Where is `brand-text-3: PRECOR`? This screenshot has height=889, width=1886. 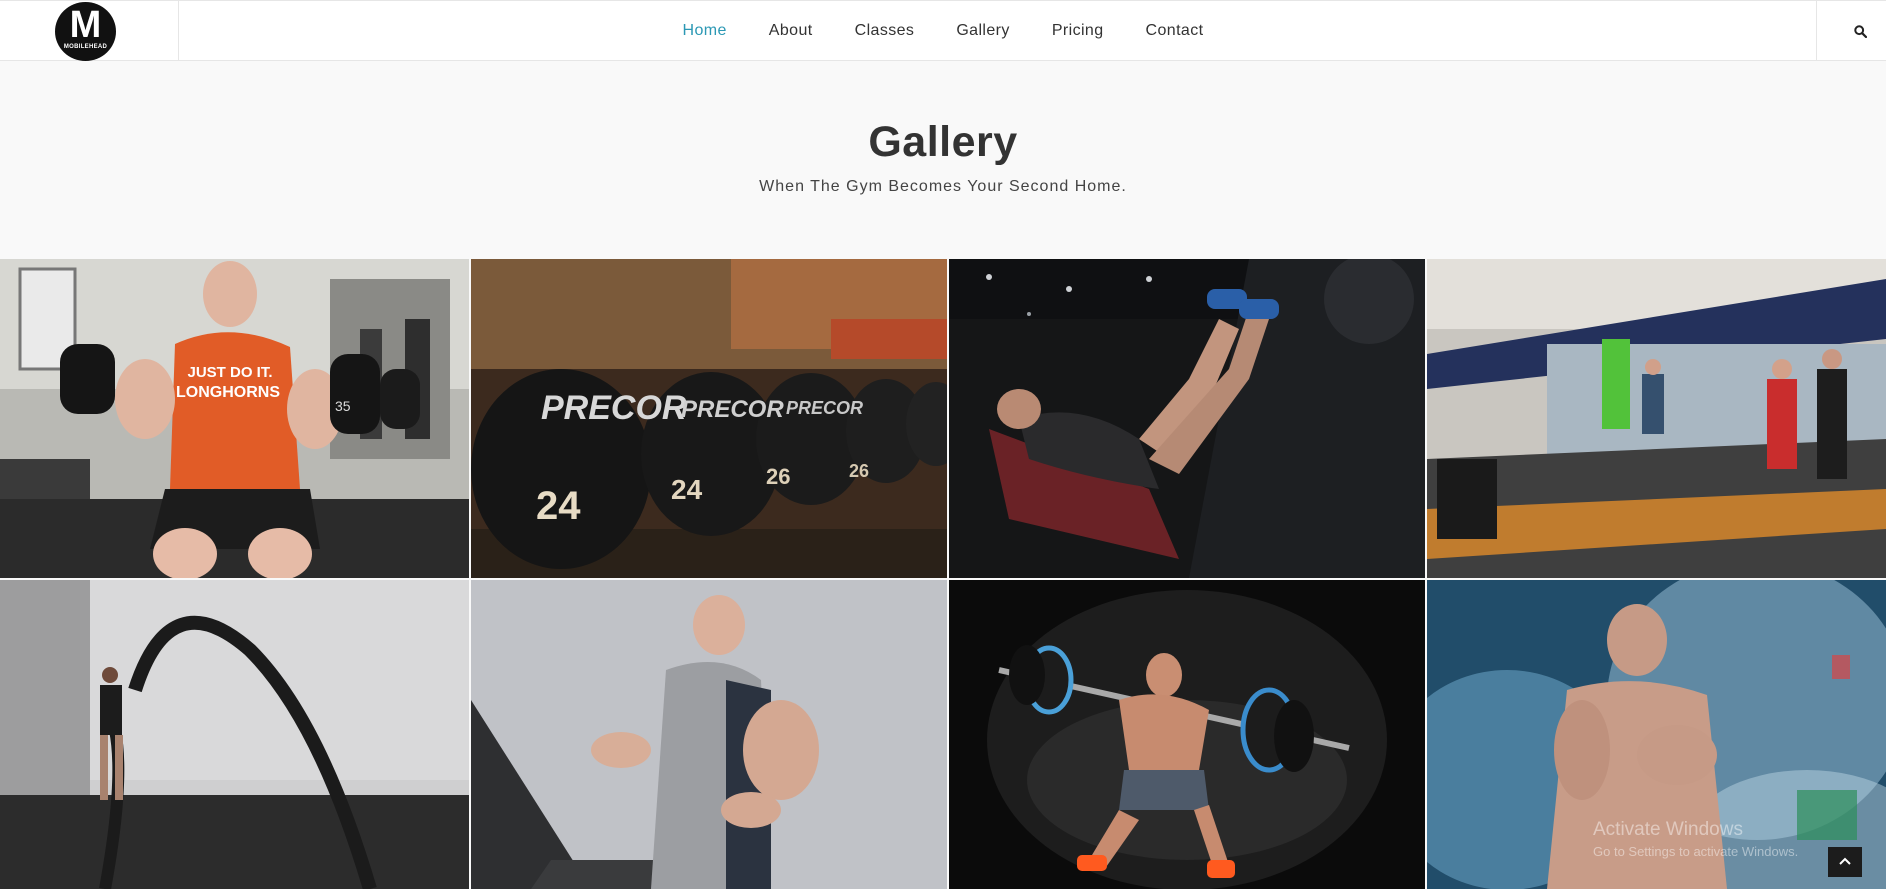
brand-text-3: PRECOR is located at coordinates (824, 408).